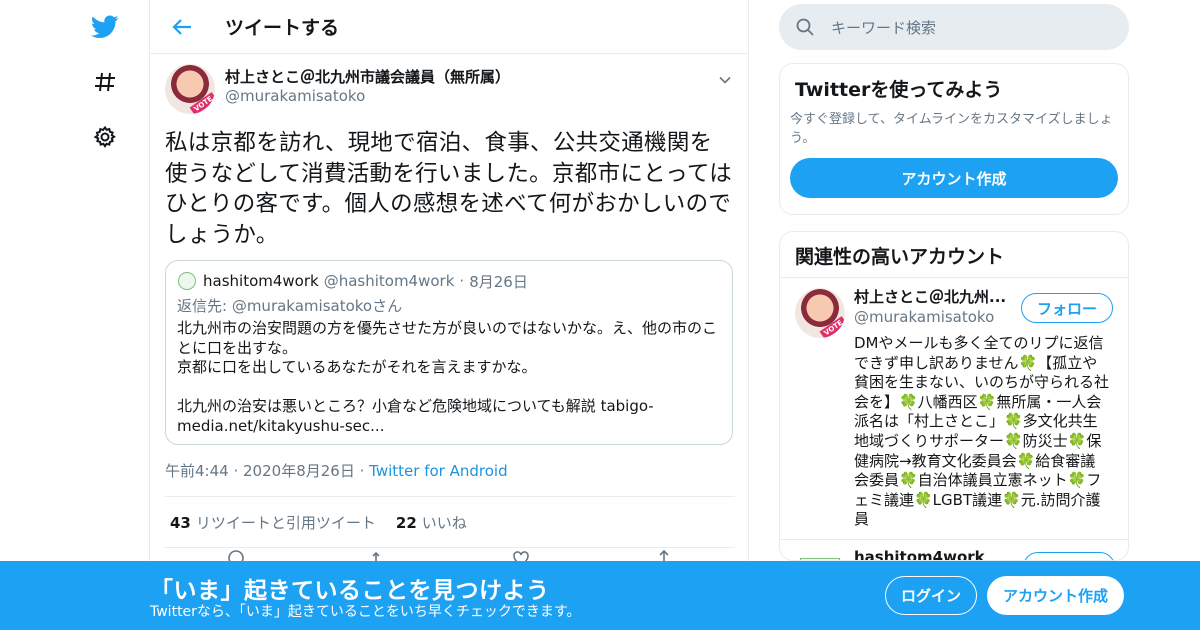  What do you see at coordinates (725, 79) in the screenshot?
I see `chevron-down-icon` at bounding box center [725, 79].